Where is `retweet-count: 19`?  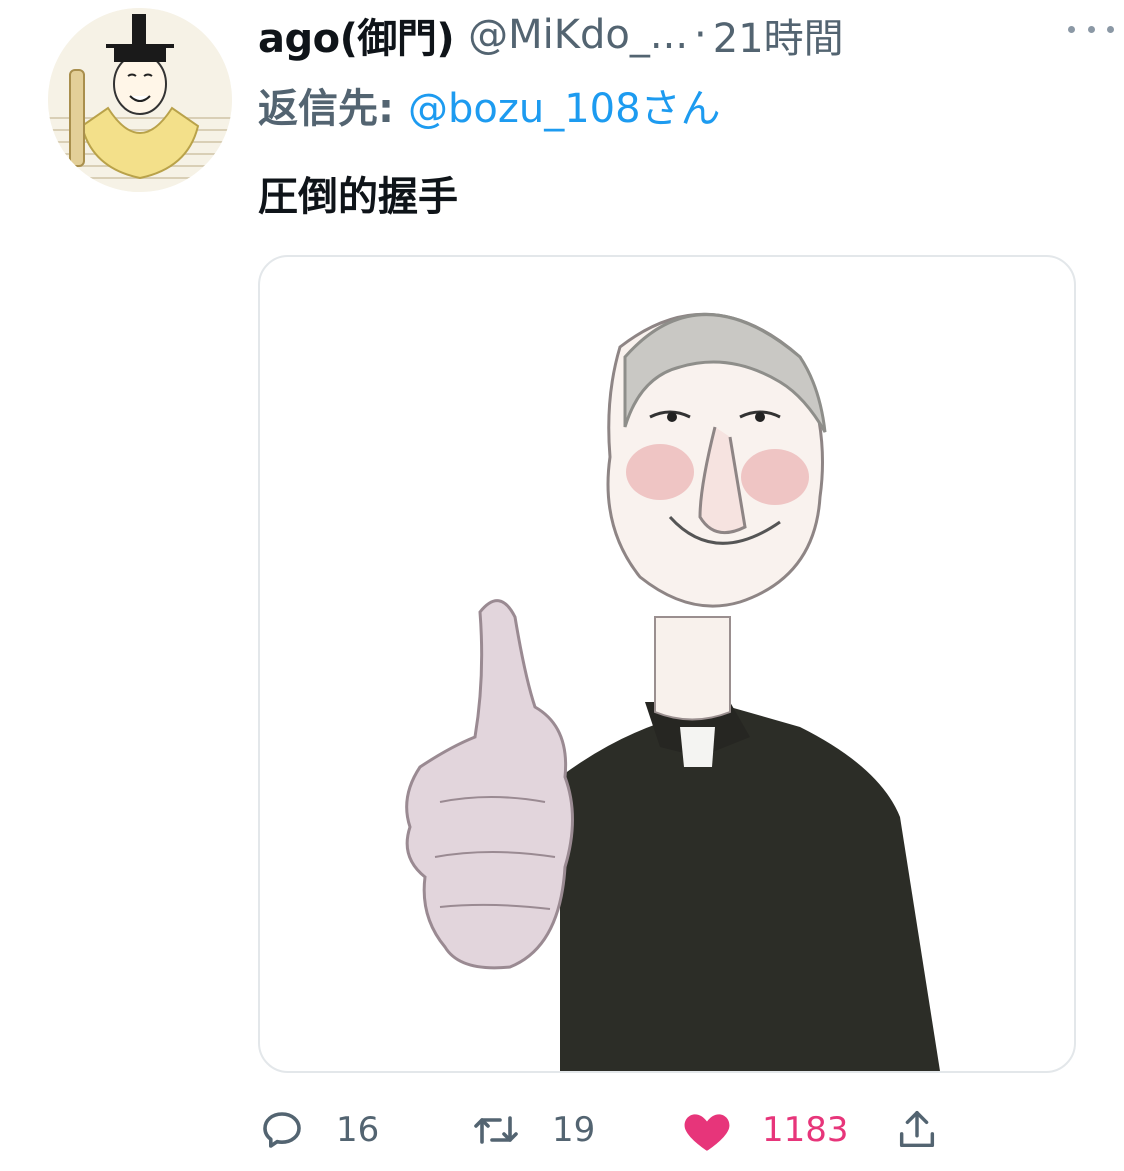
retweet-count: 19 is located at coordinates (574, 1130).